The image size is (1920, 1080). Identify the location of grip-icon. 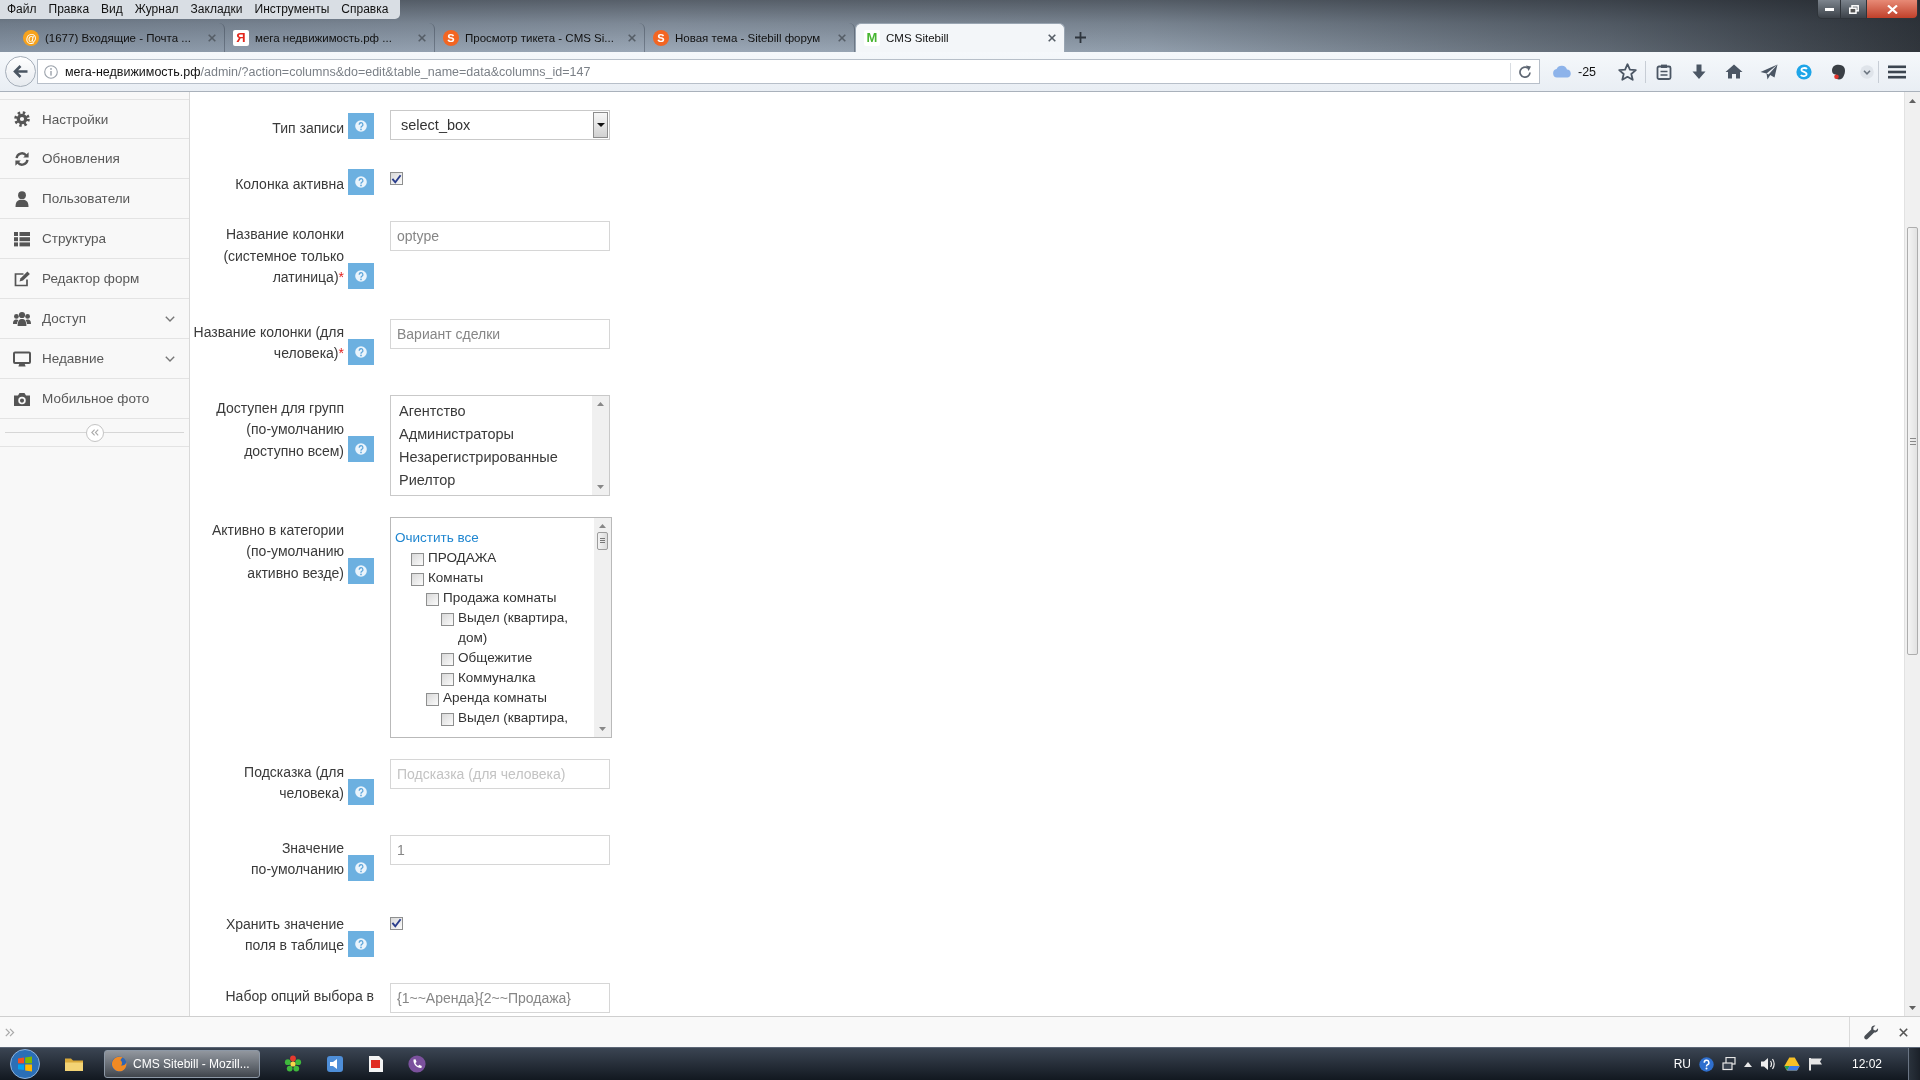
(1912, 441).